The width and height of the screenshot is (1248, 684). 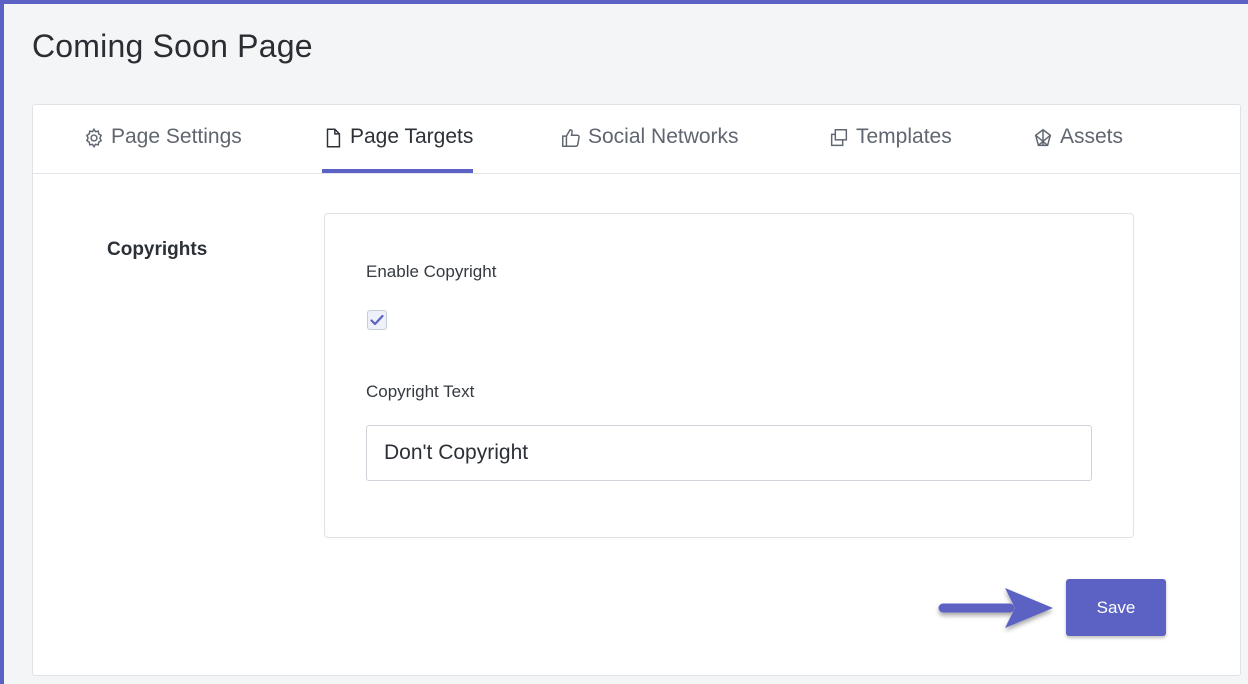 What do you see at coordinates (995, 608) in the screenshot?
I see `arrow-annotation-icon` at bounding box center [995, 608].